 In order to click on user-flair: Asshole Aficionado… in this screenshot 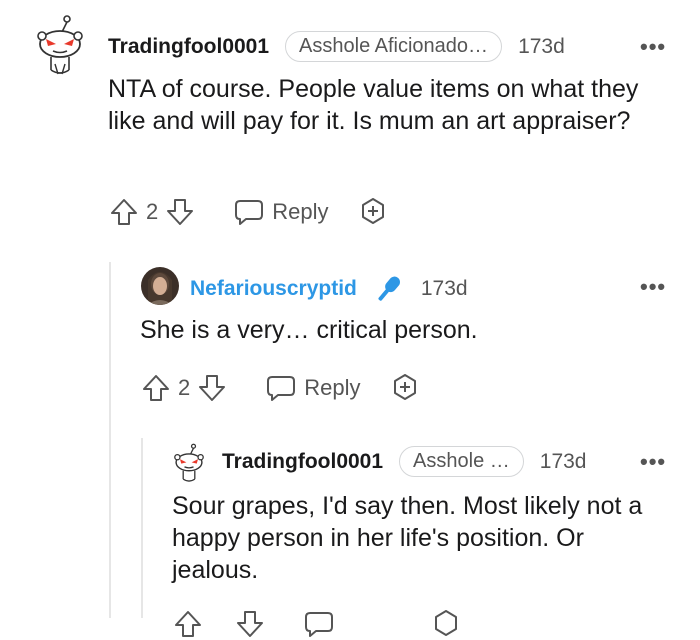, I will do `click(394, 46)`.